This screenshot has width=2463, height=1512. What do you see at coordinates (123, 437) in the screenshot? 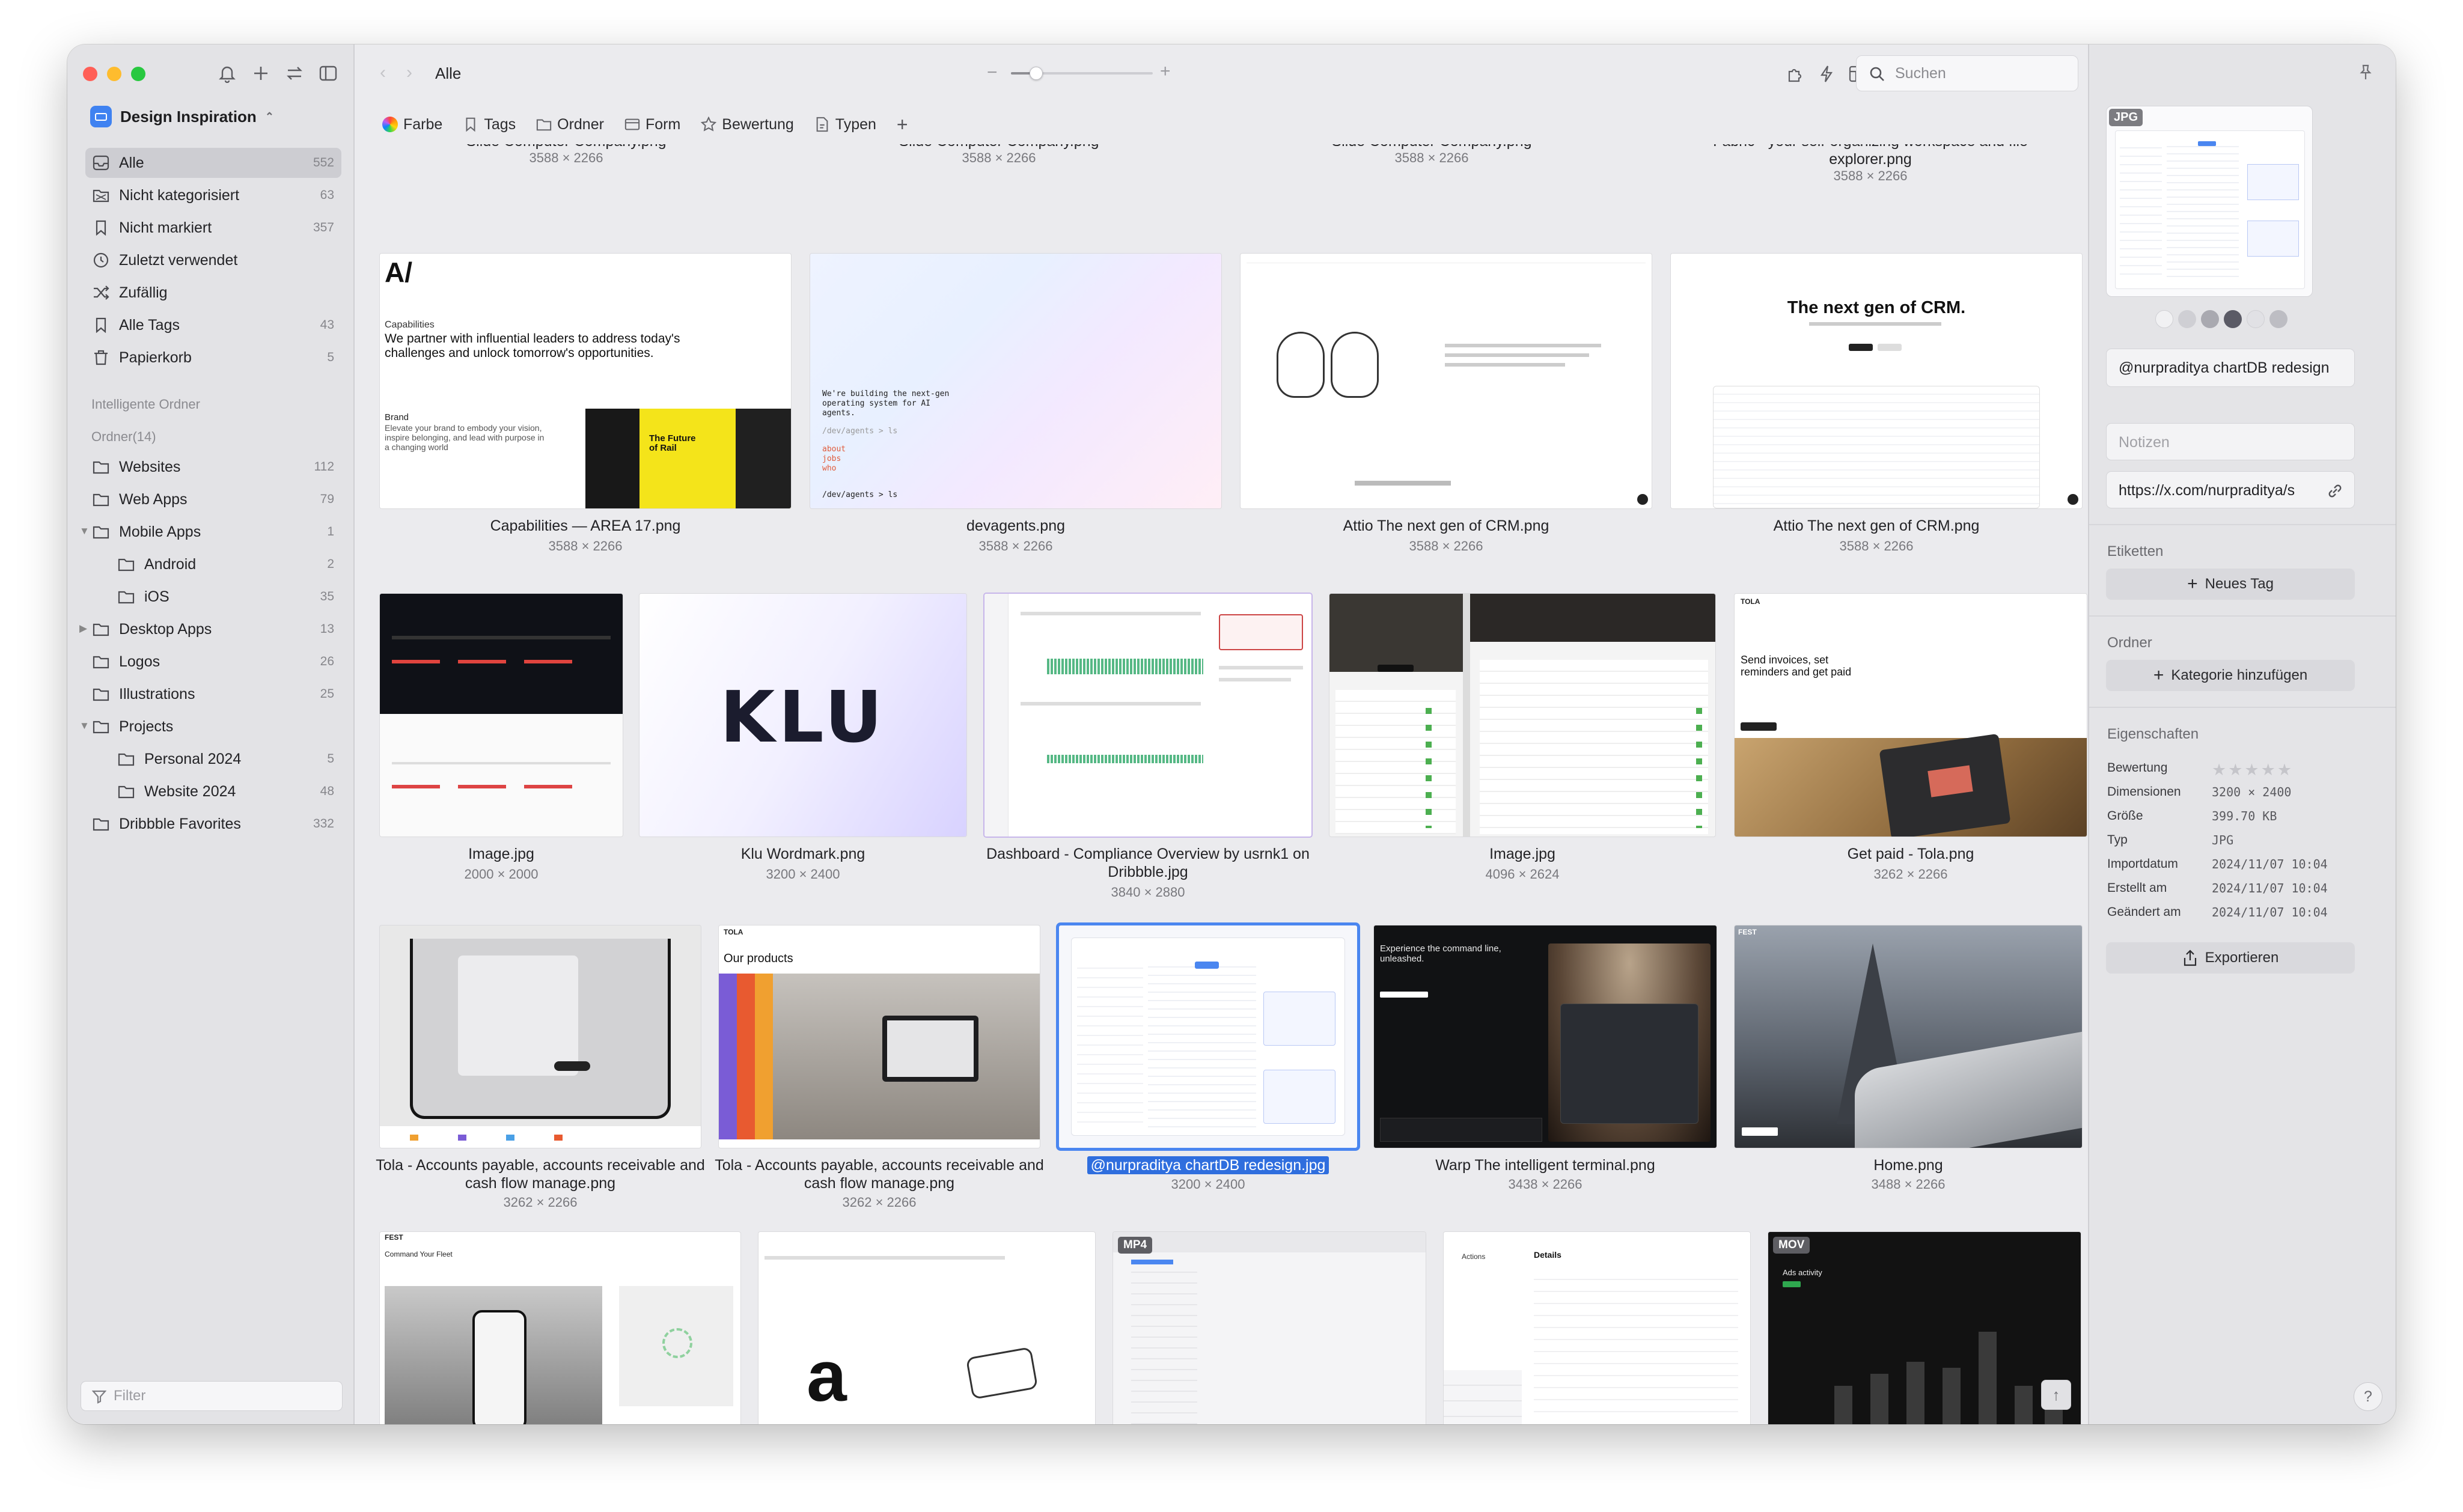
I see `folders-header: Ordner(14)` at bounding box center [123, 437].